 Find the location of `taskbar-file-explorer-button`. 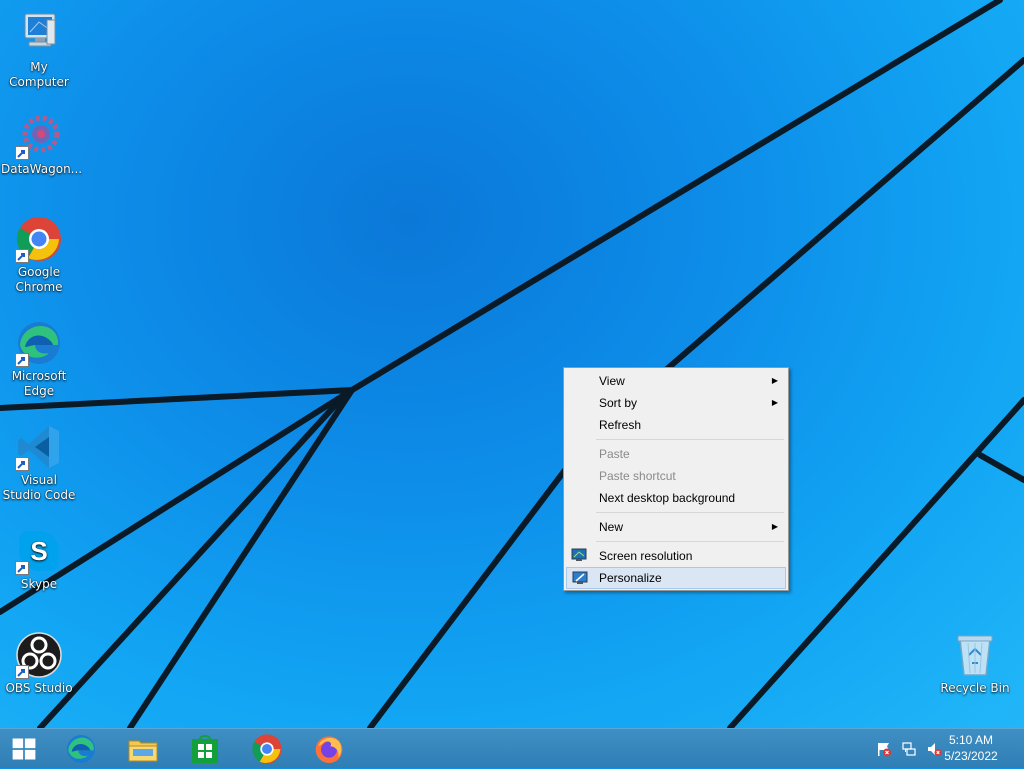

taskbar-file-explorer-button is located at coordinates (143, 749).